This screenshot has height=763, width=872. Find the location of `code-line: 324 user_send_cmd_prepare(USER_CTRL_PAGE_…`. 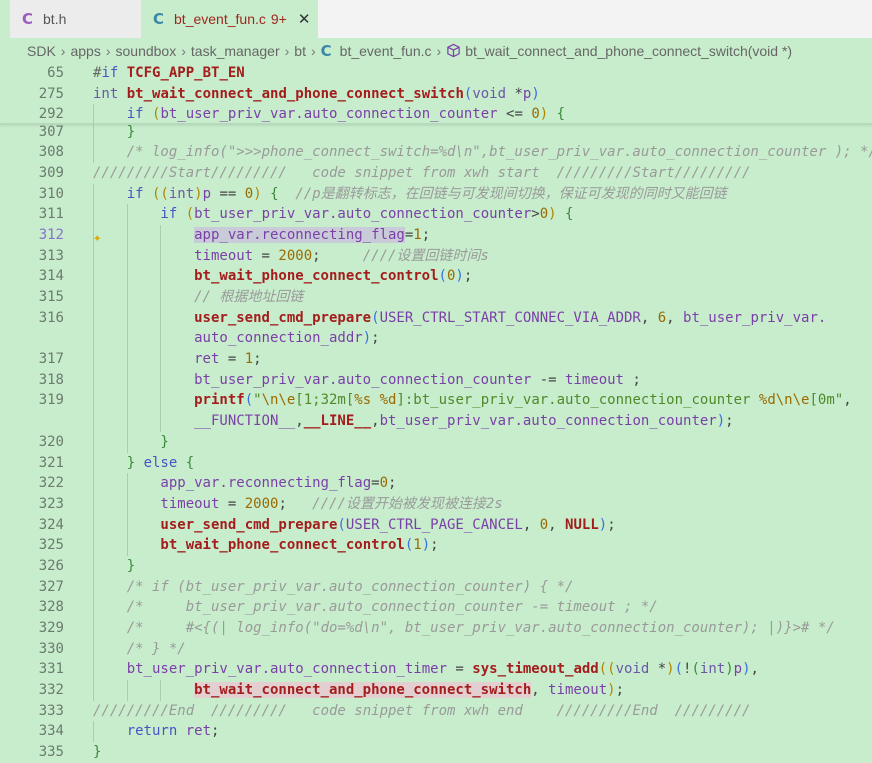

code-line: 324 user_send_cmd_prepare(USER_CTRL_PAGE_… is located at coordinates (436, 525).